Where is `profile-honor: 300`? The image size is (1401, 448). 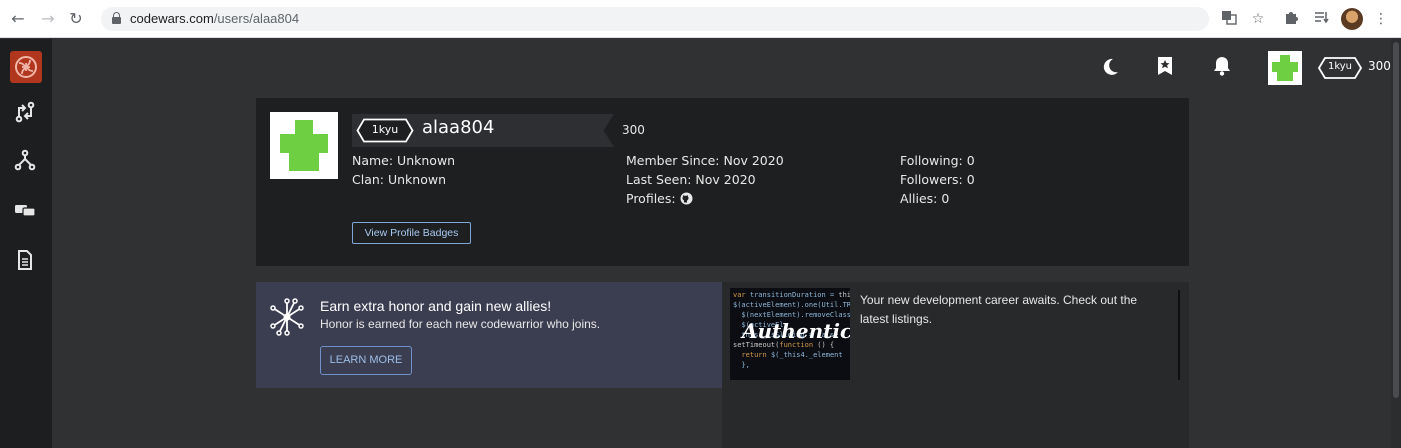
profile-honor: 300 is located at coordinates (633, 130).